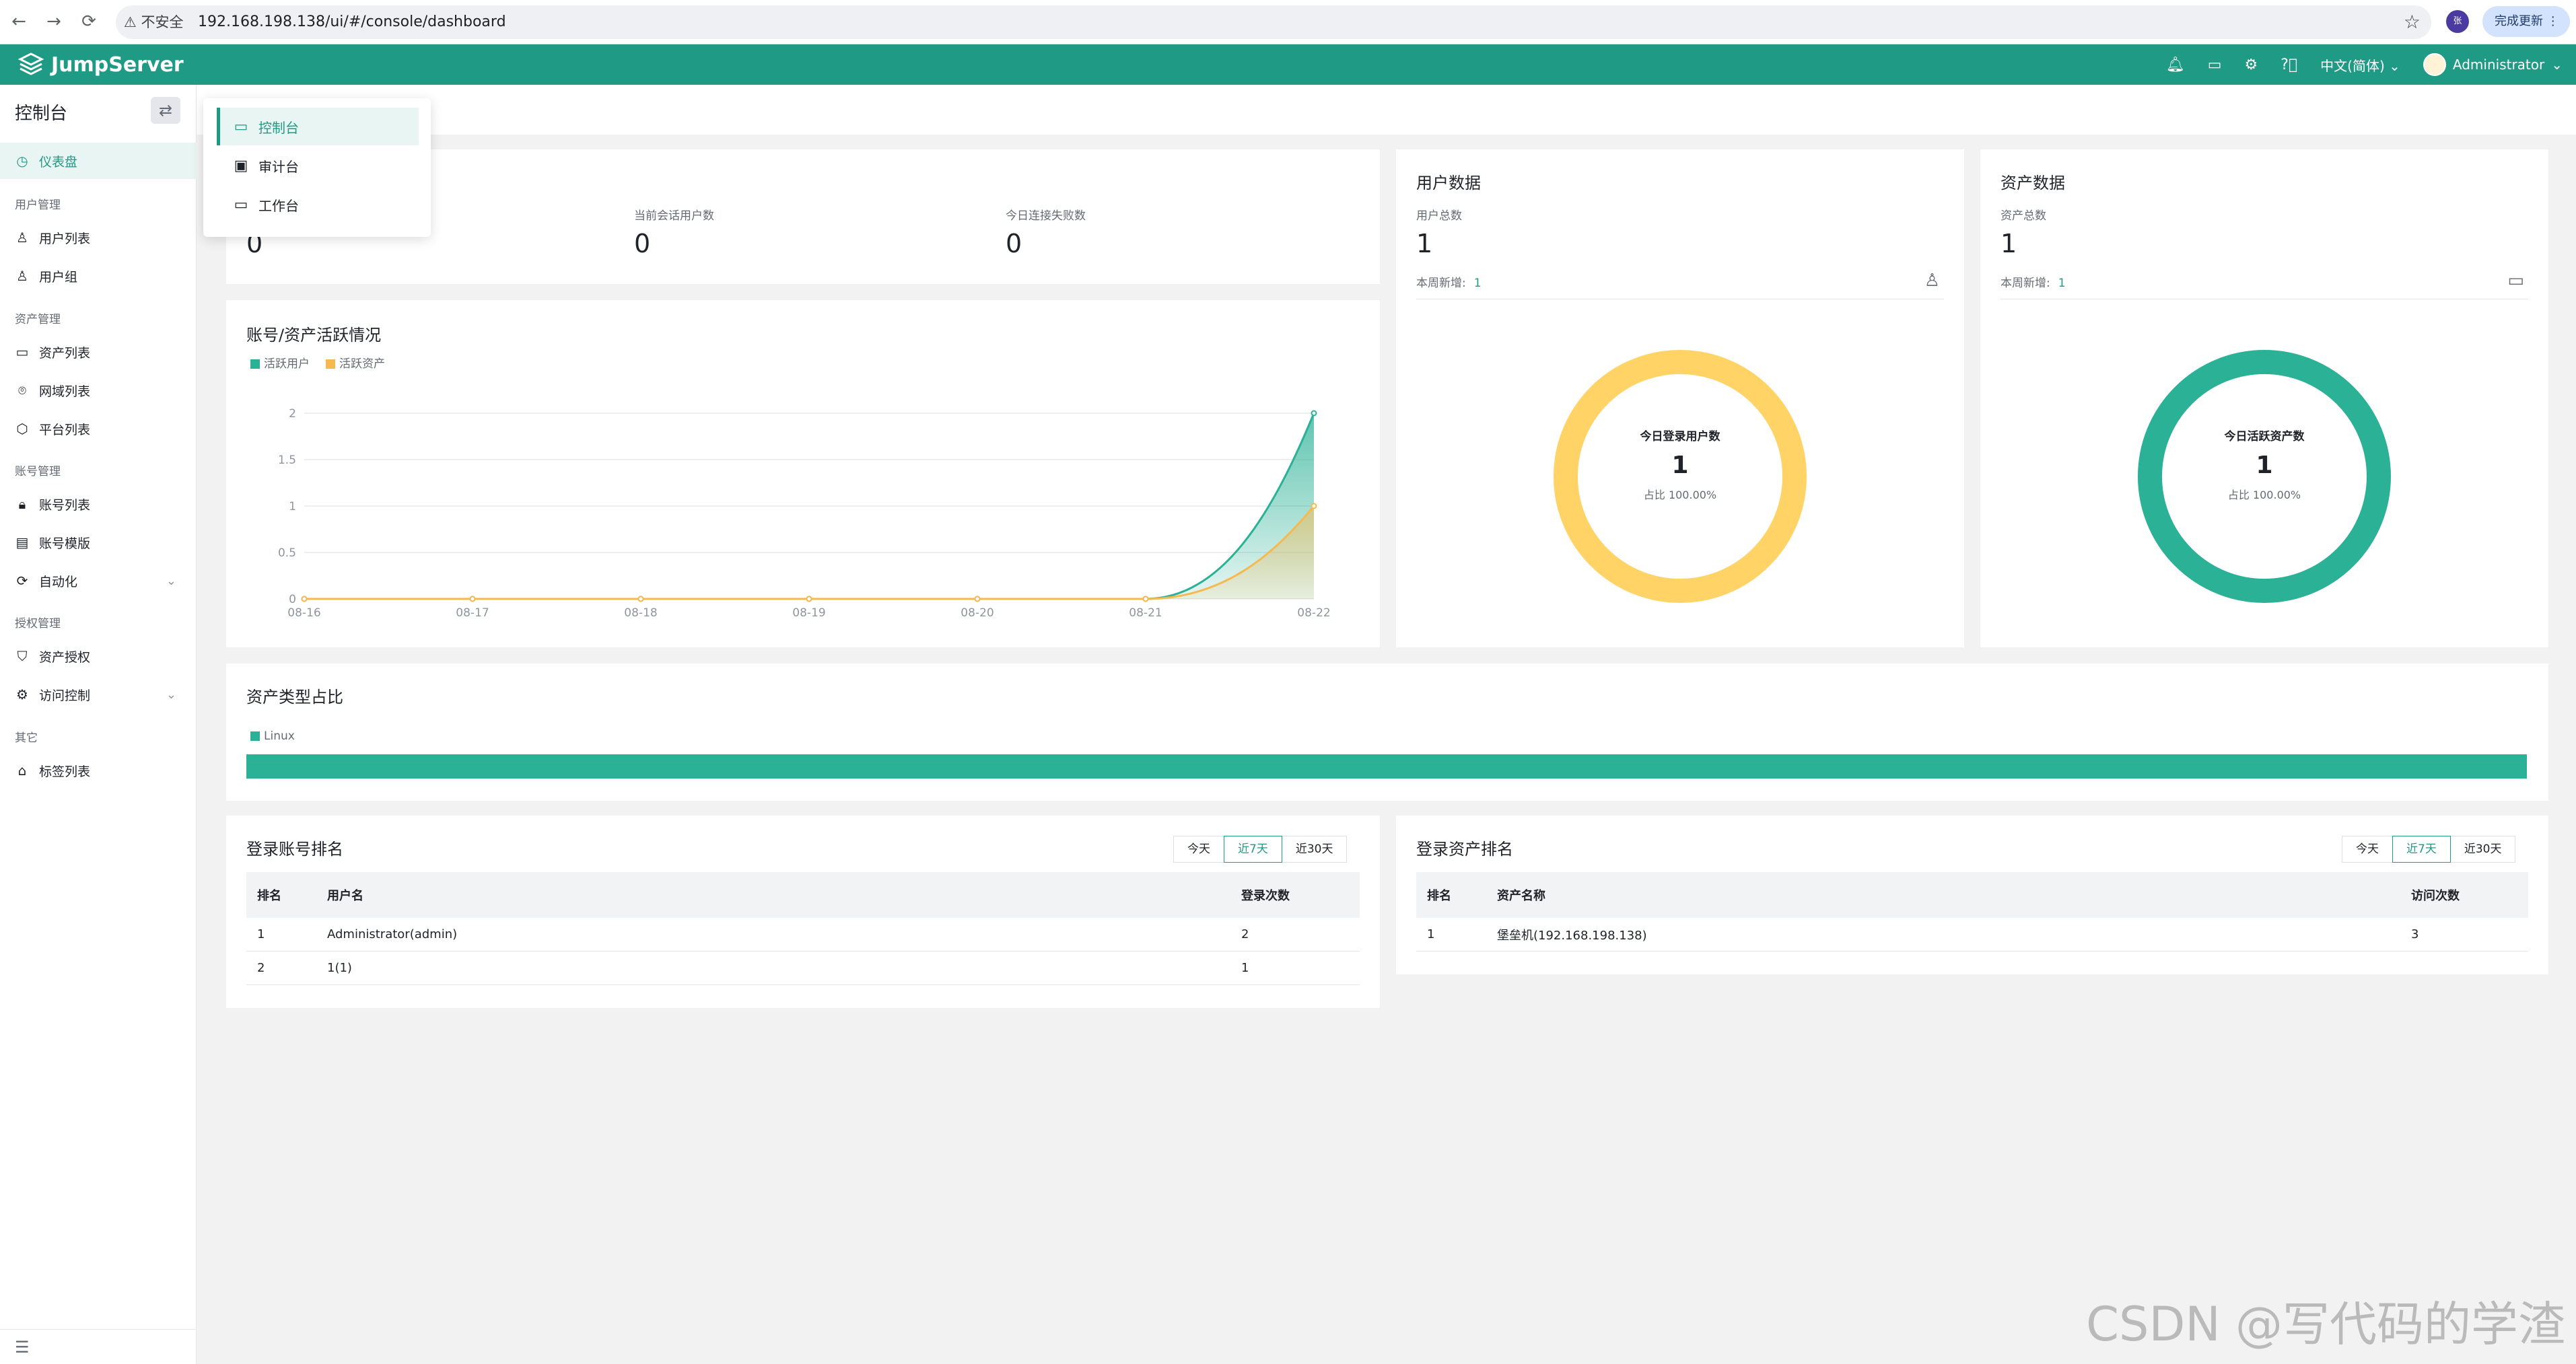  I want to click on asset-donut, so click(2264, 476).